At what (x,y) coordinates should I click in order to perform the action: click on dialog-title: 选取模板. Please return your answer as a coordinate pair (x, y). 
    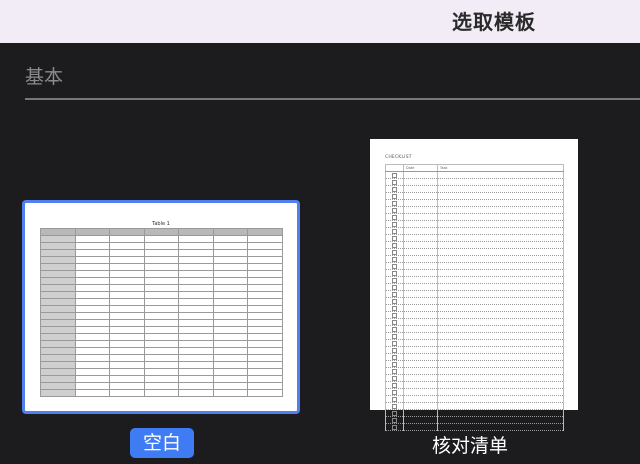
    Looking at the image, I should click on (494, 22).